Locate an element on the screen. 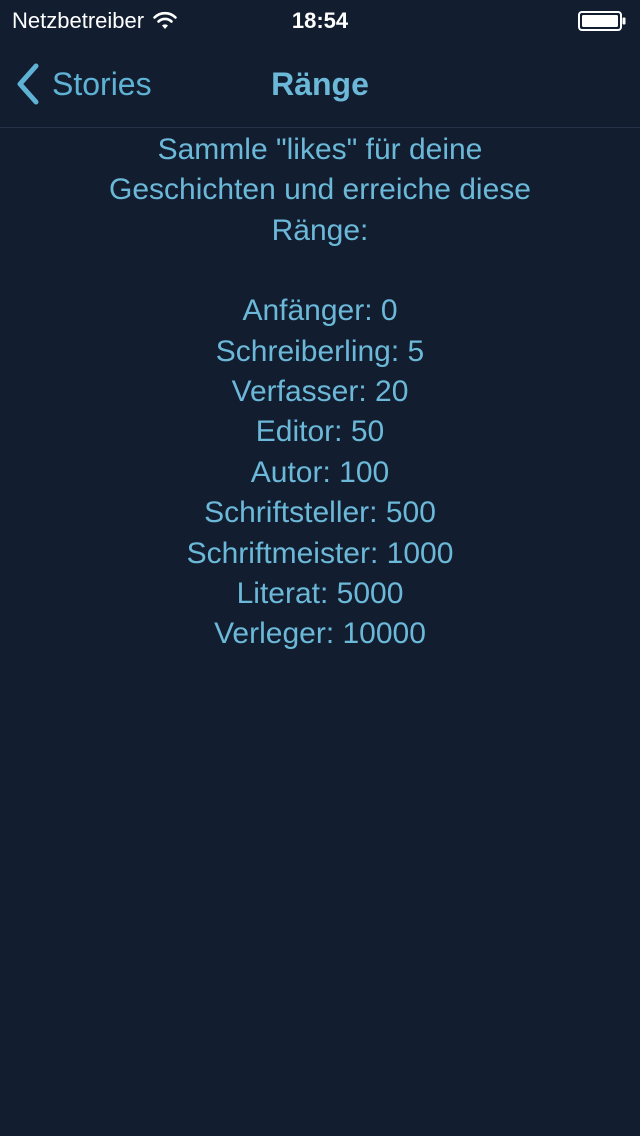  rank-item: Anfänger: 0 is located at coordinates (320, 311).